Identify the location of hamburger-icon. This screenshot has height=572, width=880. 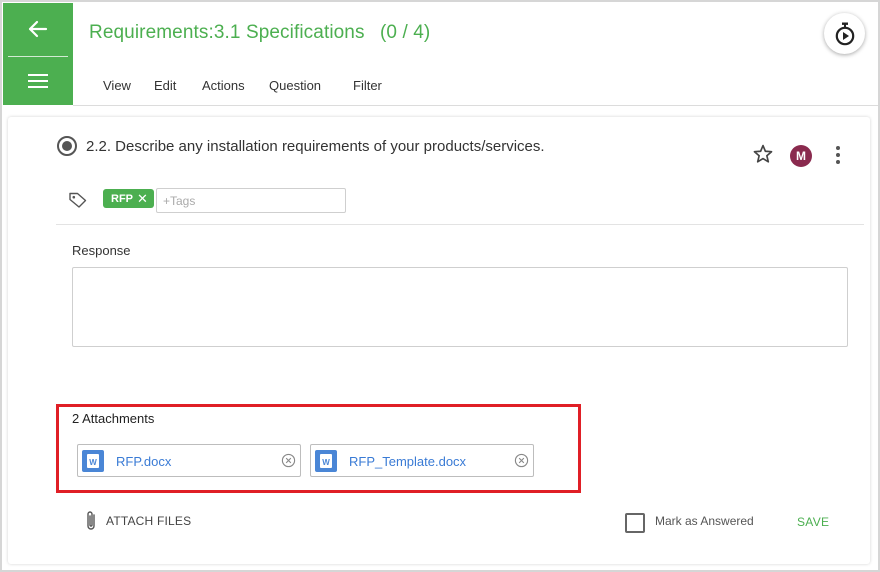
(38, 80).